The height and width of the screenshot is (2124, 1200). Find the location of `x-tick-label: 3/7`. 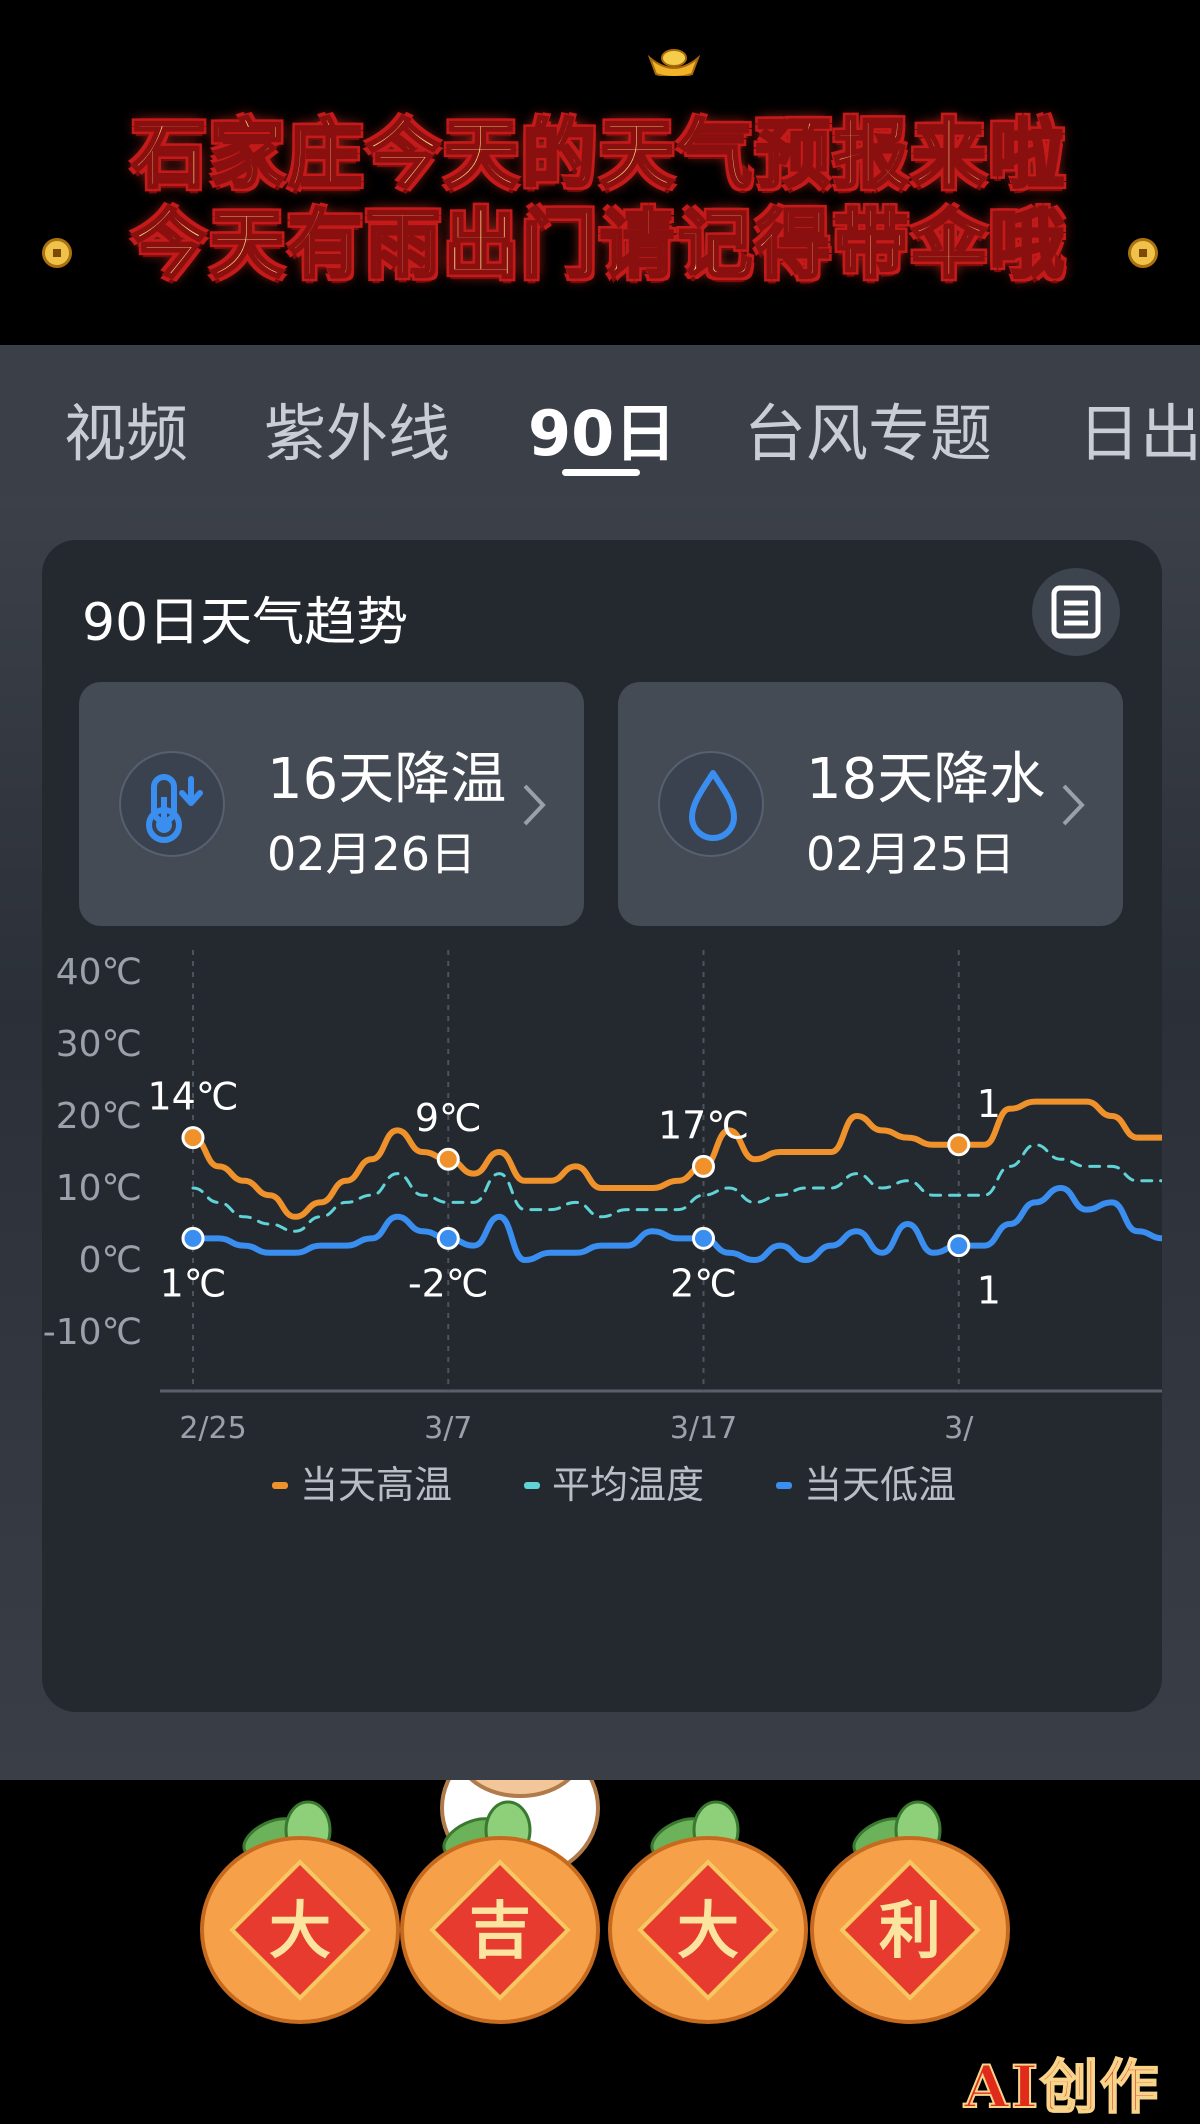

x-tick-label: 3/7 is located at coordinates (448, 1428).